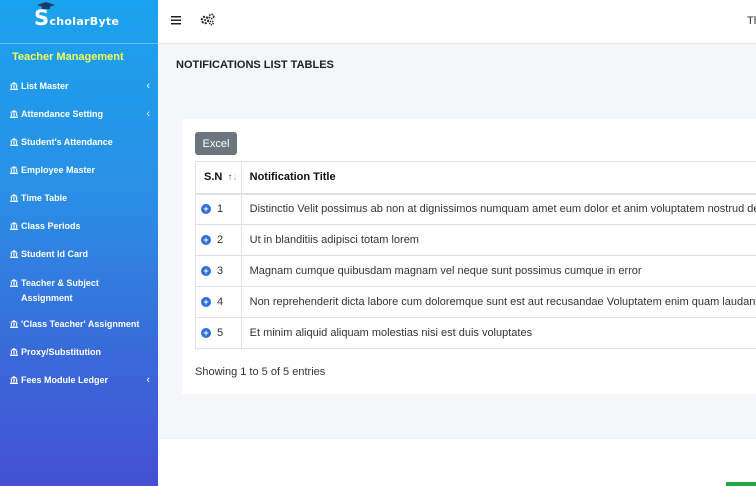  I want to click on sidebar-item-class-periods: Class Periods, so click(79, 226).